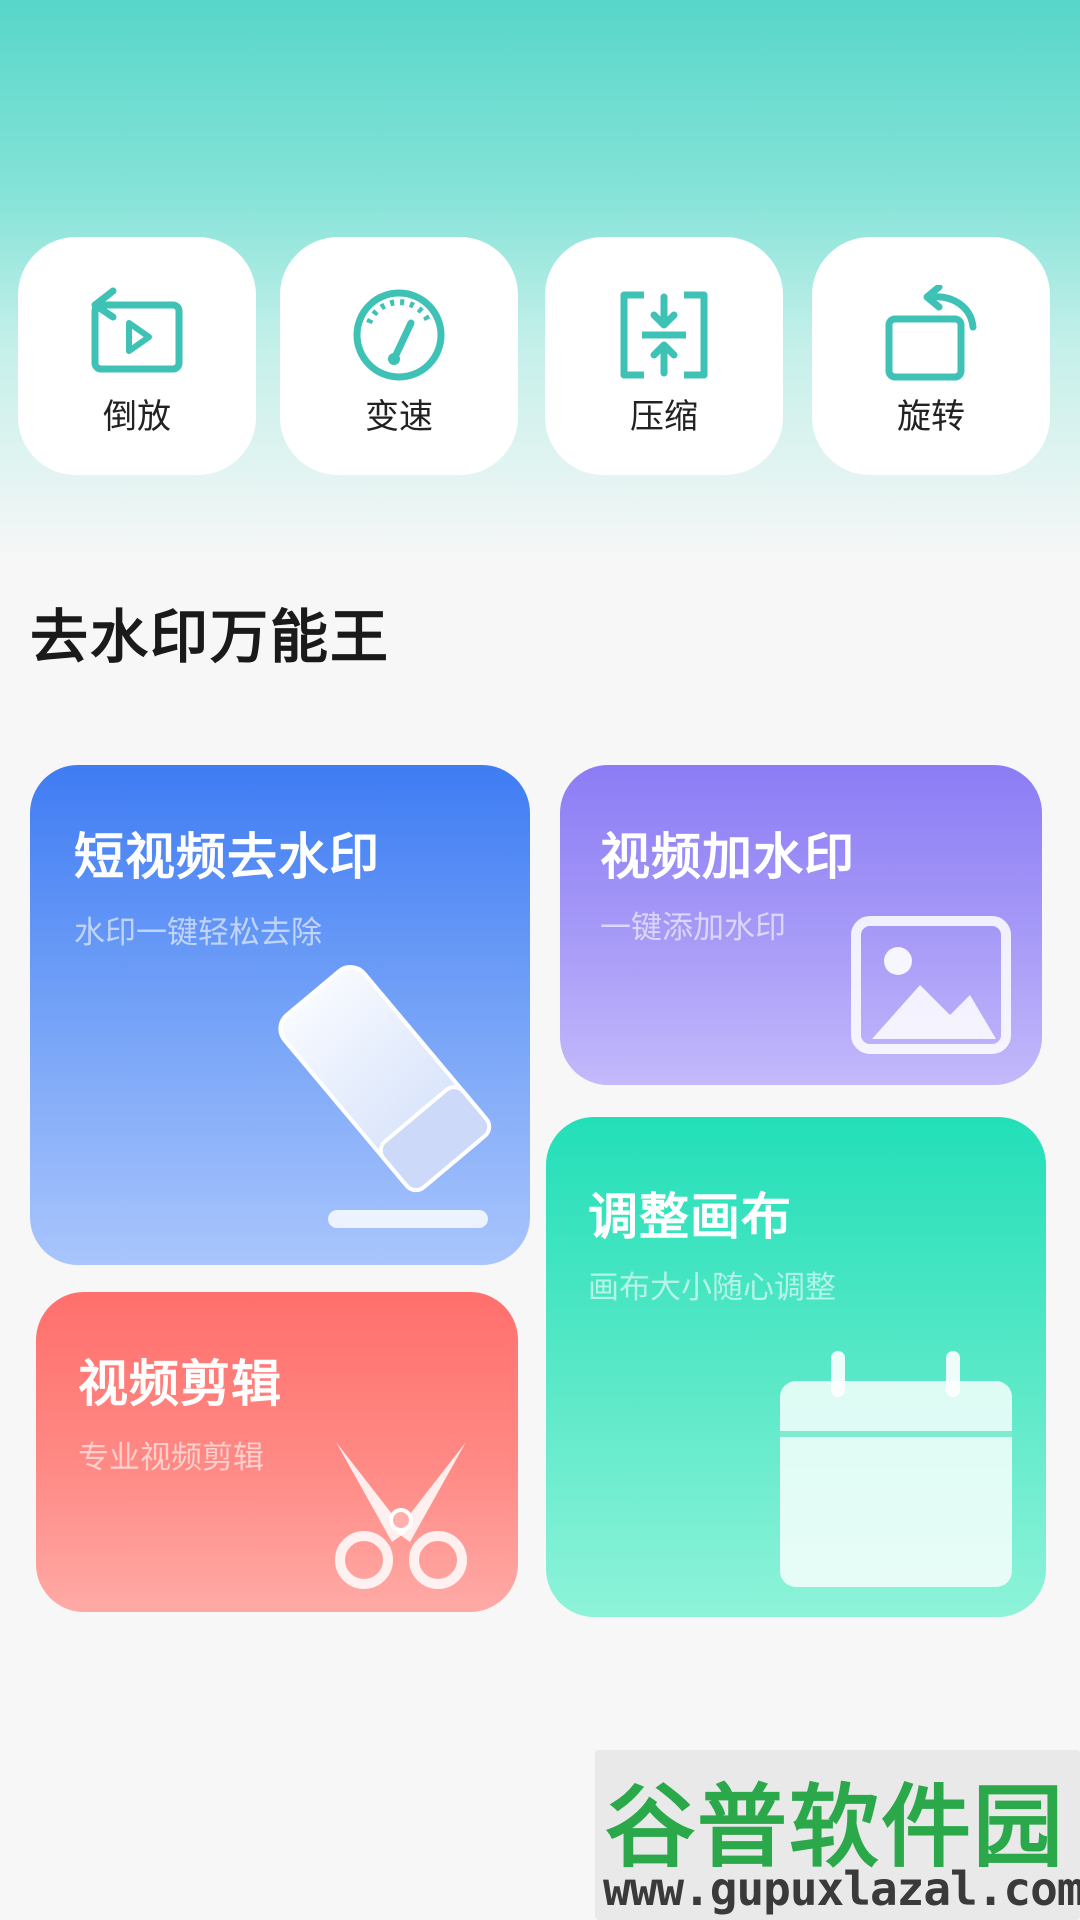 The image size is (1080, 1920). What do you see at coordinates (399, 335) in the screenshot?
I see `speedometer-icon` at bounding box center [399, 335].